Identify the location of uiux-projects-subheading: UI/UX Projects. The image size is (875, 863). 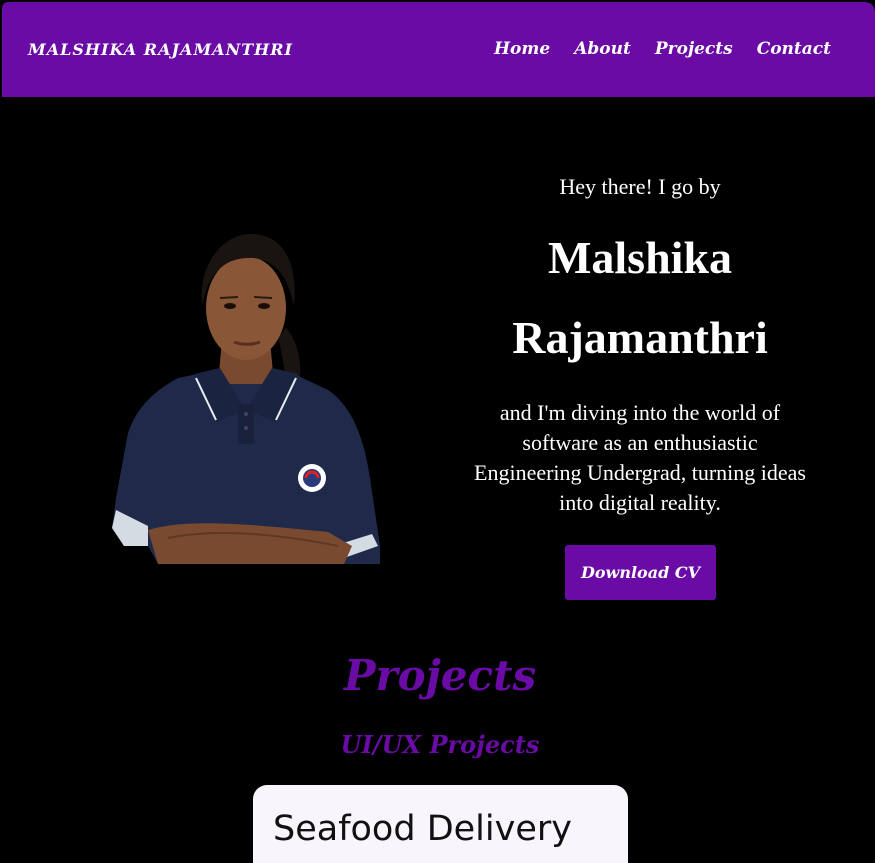
(440, 744).